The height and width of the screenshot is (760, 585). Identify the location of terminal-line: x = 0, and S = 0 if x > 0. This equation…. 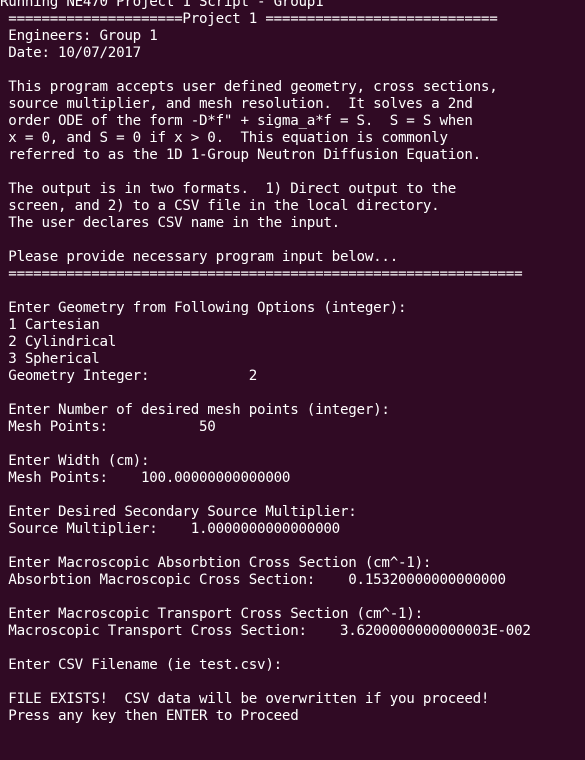
(224, 138).